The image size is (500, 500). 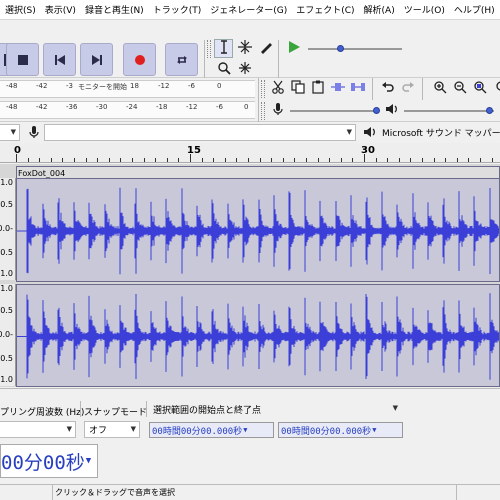 What do you see at coordinates (489, 110) in the screenshot?
I see `playback-volume-slider-thumb` at bounding box center [489, 110].